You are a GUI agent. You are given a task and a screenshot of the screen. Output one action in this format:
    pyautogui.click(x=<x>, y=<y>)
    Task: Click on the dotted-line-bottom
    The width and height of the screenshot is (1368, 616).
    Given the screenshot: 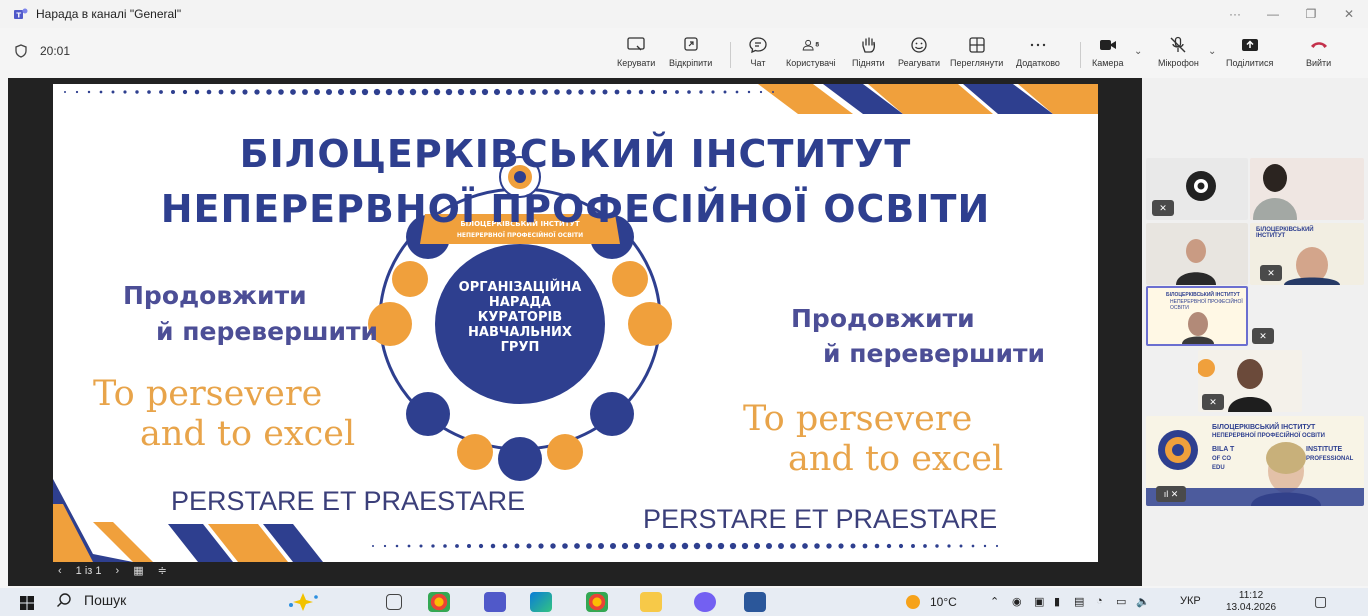 What is the action you would take?
    pyautogui.click(x=685, y=546)
    